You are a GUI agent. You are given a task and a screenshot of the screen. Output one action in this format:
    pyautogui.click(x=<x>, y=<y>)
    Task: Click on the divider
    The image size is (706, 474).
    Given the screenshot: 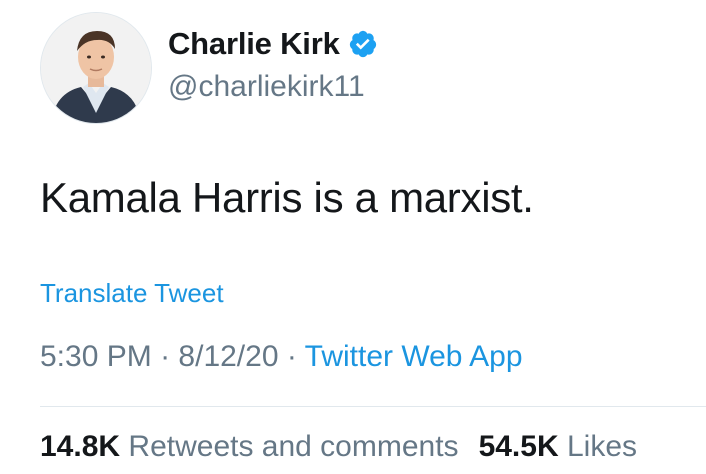 What is the action you would take?
    pyautogui.click(x=373, y=406)
    